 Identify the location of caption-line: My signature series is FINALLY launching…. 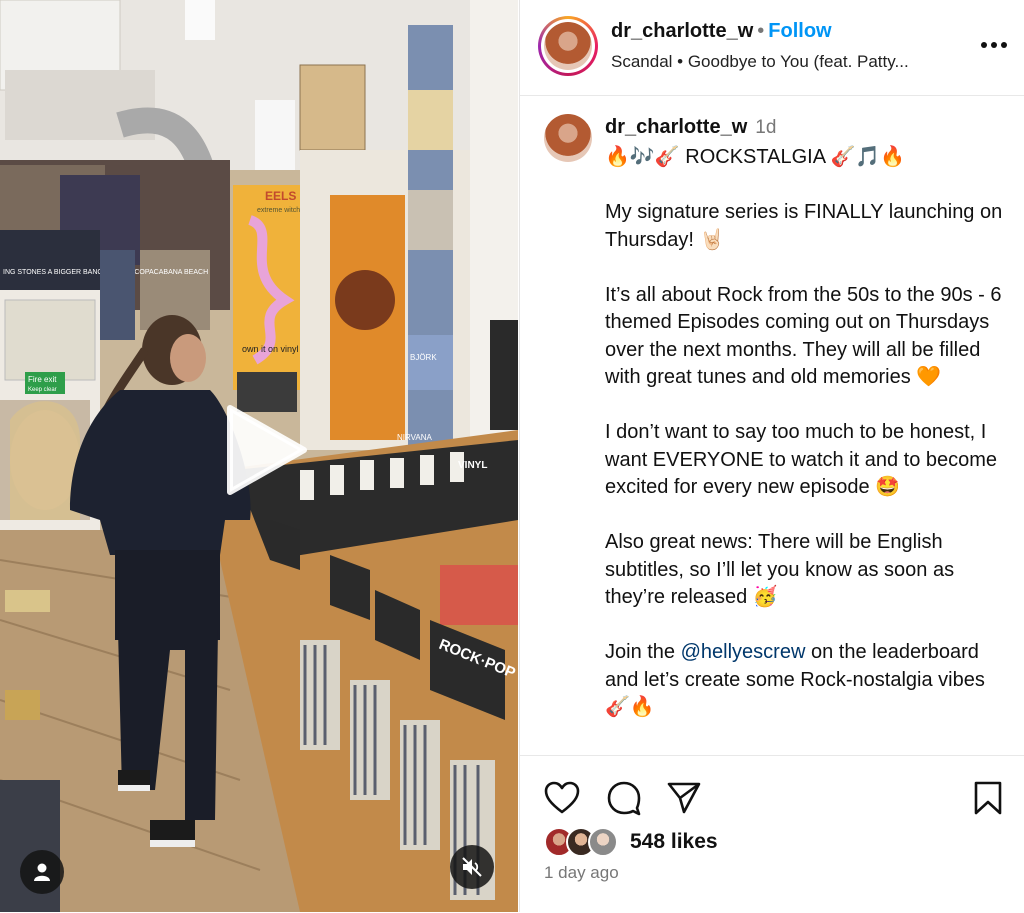
(804, 226).